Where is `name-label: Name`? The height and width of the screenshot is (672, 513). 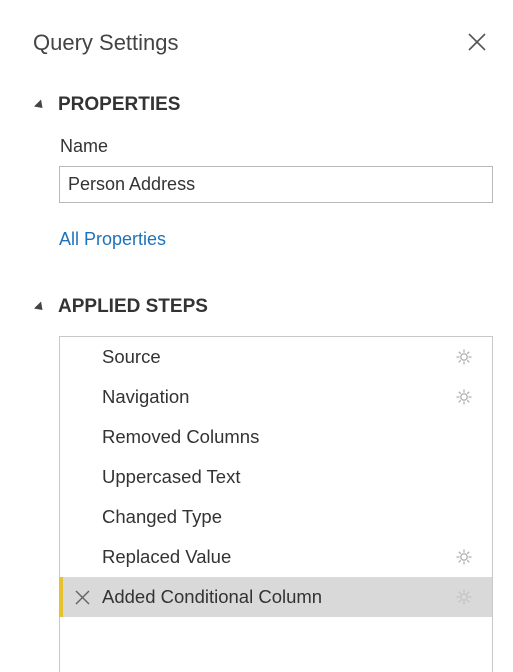
name-label: Name is located at coordinates (84, 146).